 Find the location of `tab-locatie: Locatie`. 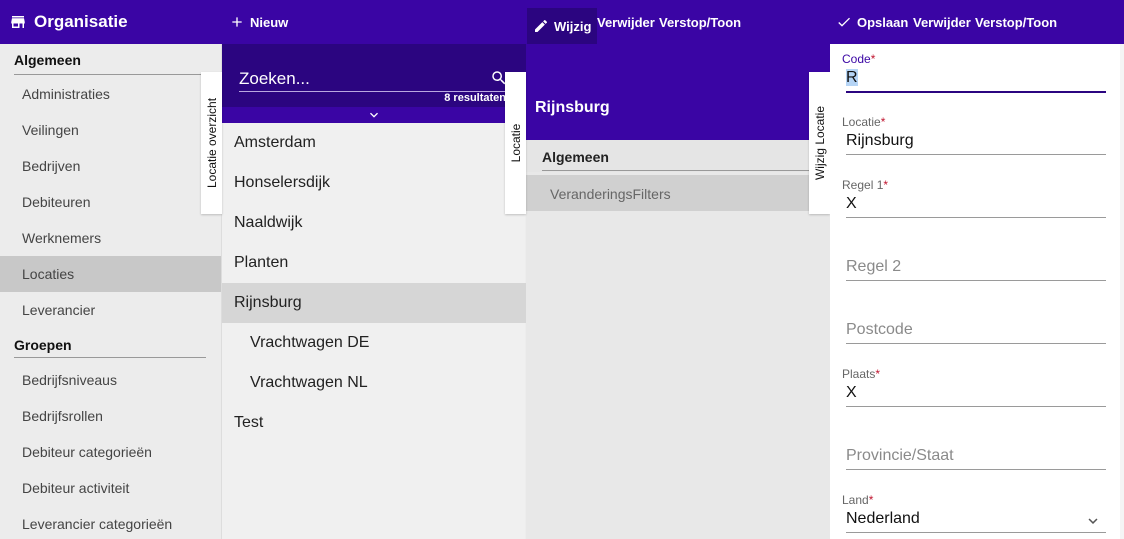

tab-locatie: Locatie is located at coordinates (515, 143).